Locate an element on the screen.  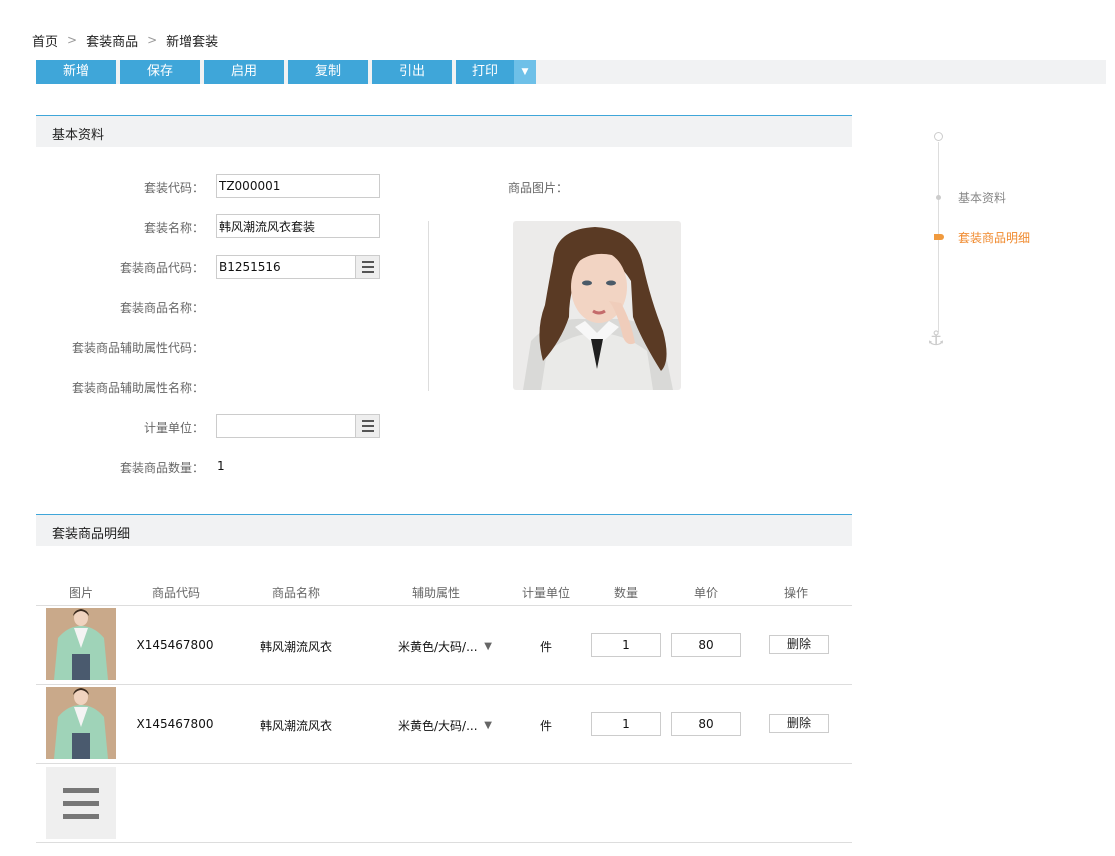
col-header-unit: 计量单位 is located at coordinates (545, 593).